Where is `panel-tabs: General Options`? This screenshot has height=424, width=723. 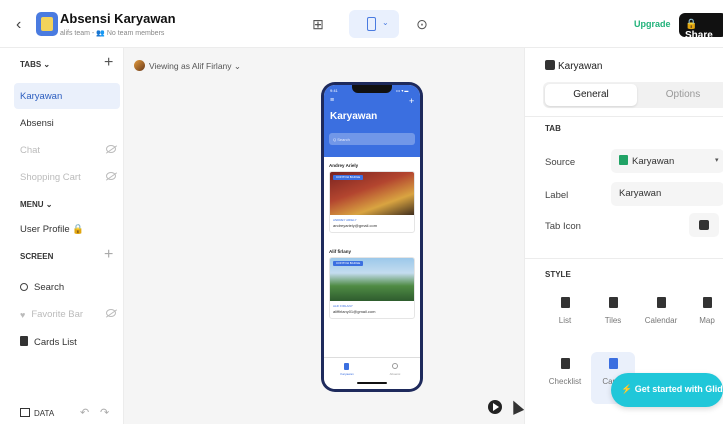 panel-tabs: General Options is located at coordinates (633, 95).